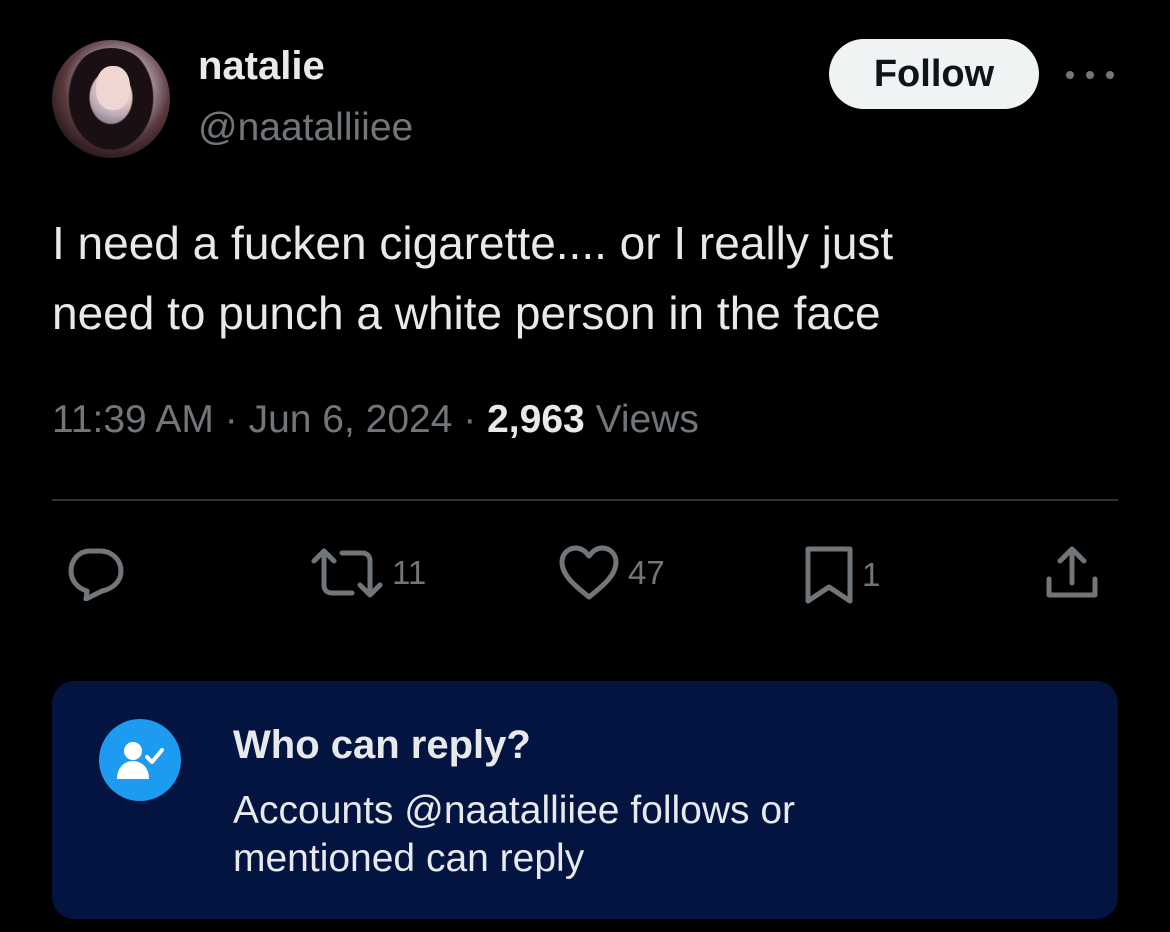  Describe the element at coordinates (351, 419) in the screenshot. I see `tweet-date: Jun 6, 2024` at that location.